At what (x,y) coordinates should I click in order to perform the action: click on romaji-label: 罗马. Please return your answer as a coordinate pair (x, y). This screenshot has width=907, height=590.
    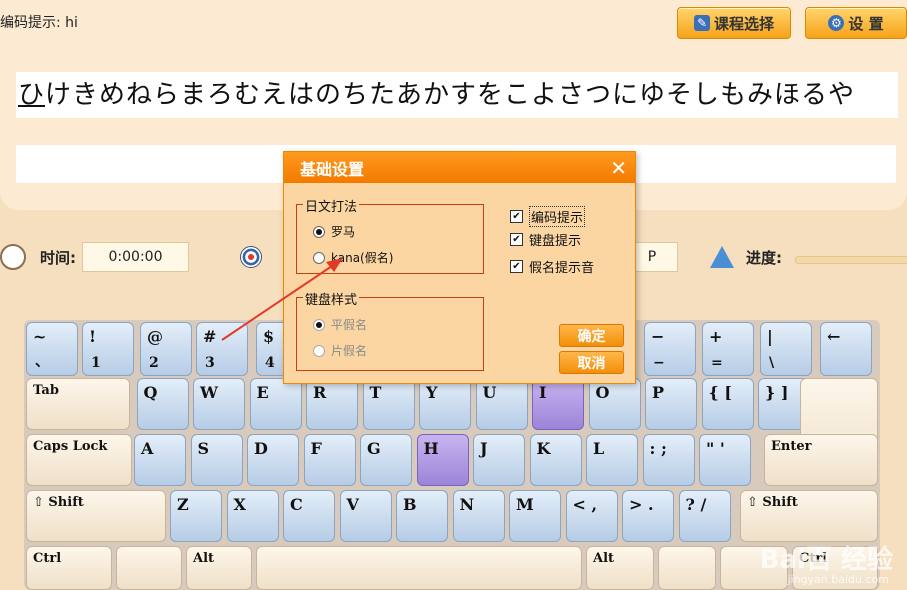
    Looking at the image, I should click on (343, 232).